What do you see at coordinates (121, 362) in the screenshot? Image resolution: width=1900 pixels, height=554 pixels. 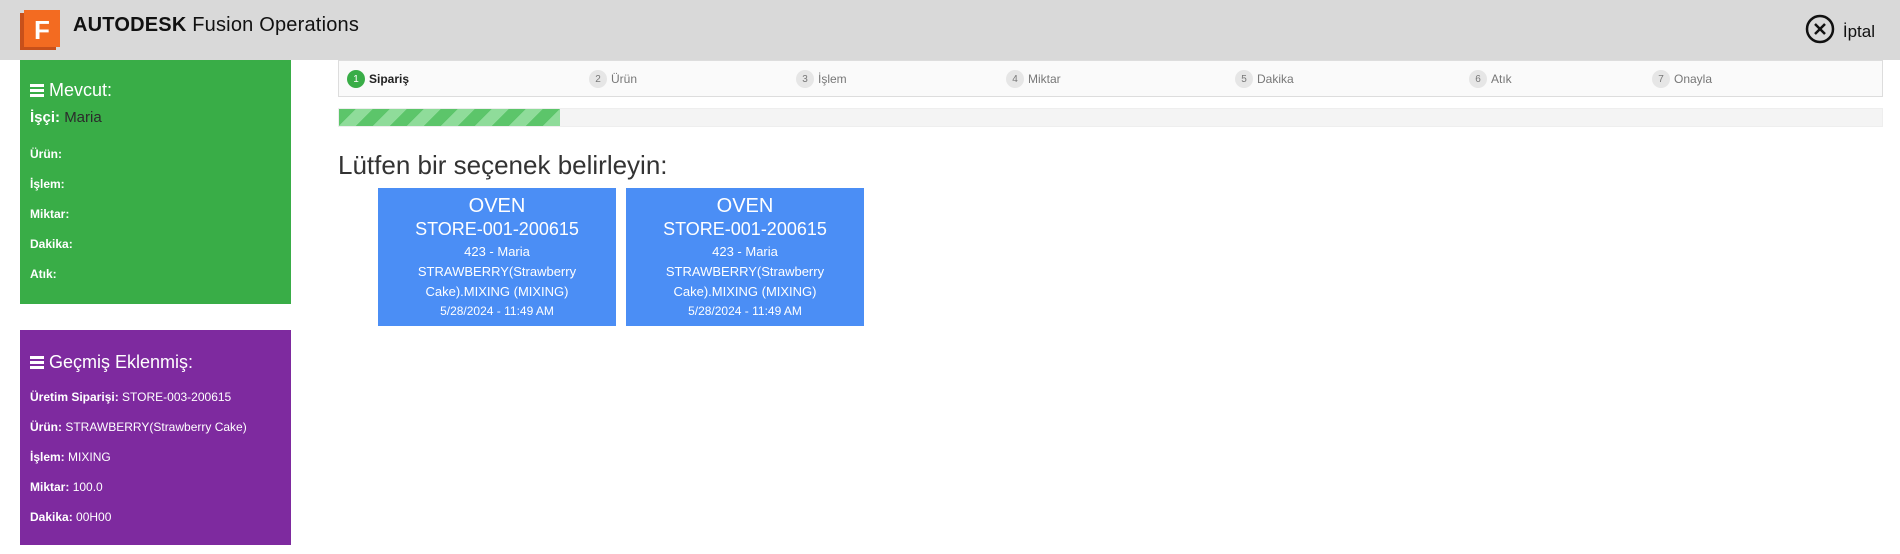 I see `history-title-text: Geçmiş Eklenmiş:` at bounding box center [121, 362].